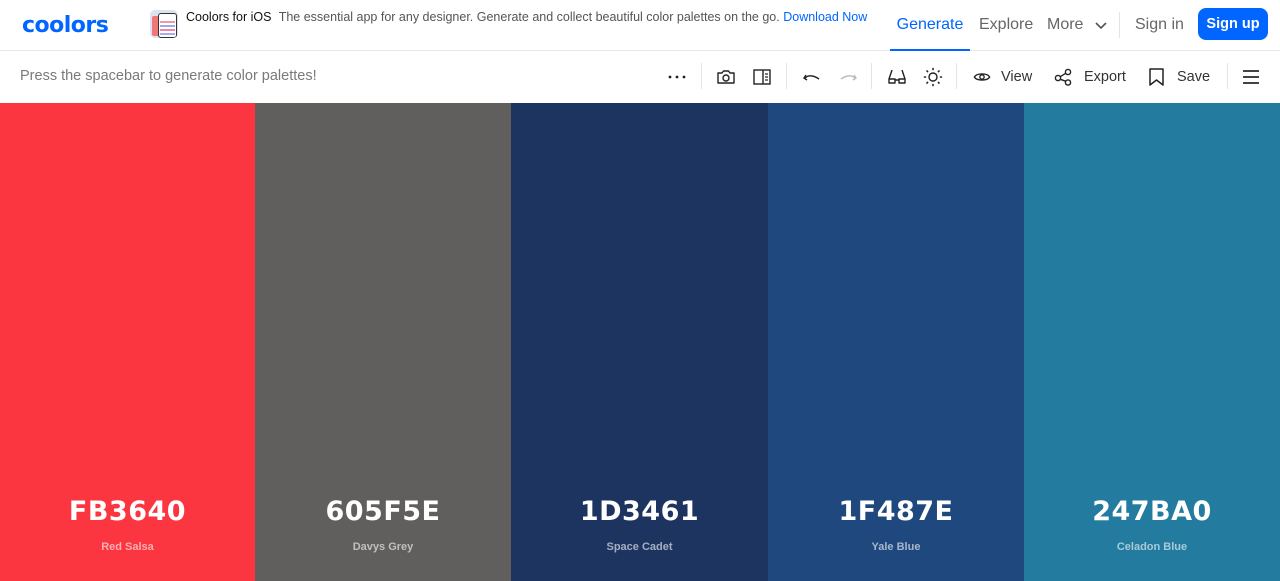 This screenshot has height=581, width=1280. What do you see at coordinates (1159, 25) in the screenshot?
I see `sign-in-link: Sign in` at bounding box center [1159, 25].